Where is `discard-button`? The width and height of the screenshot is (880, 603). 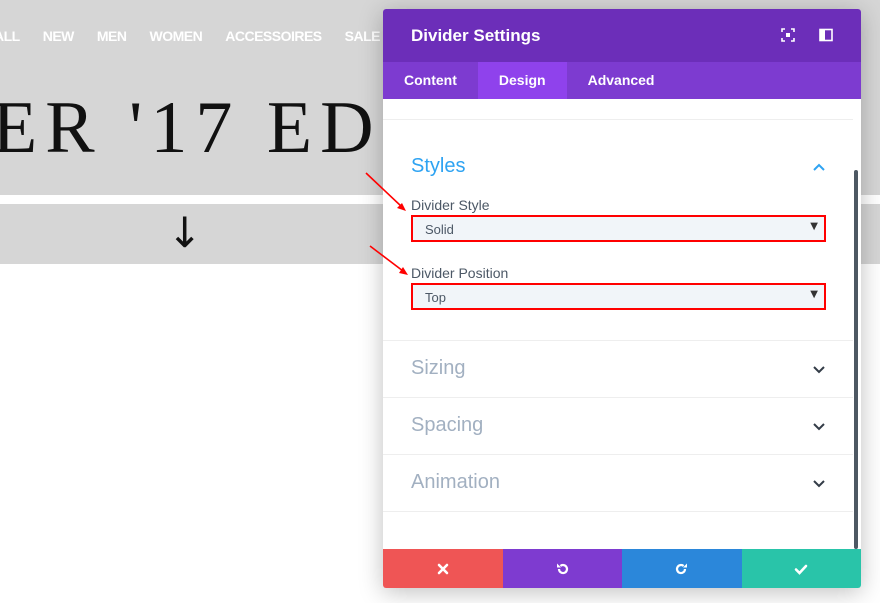
discard-button is located at coordinates (443, 568).